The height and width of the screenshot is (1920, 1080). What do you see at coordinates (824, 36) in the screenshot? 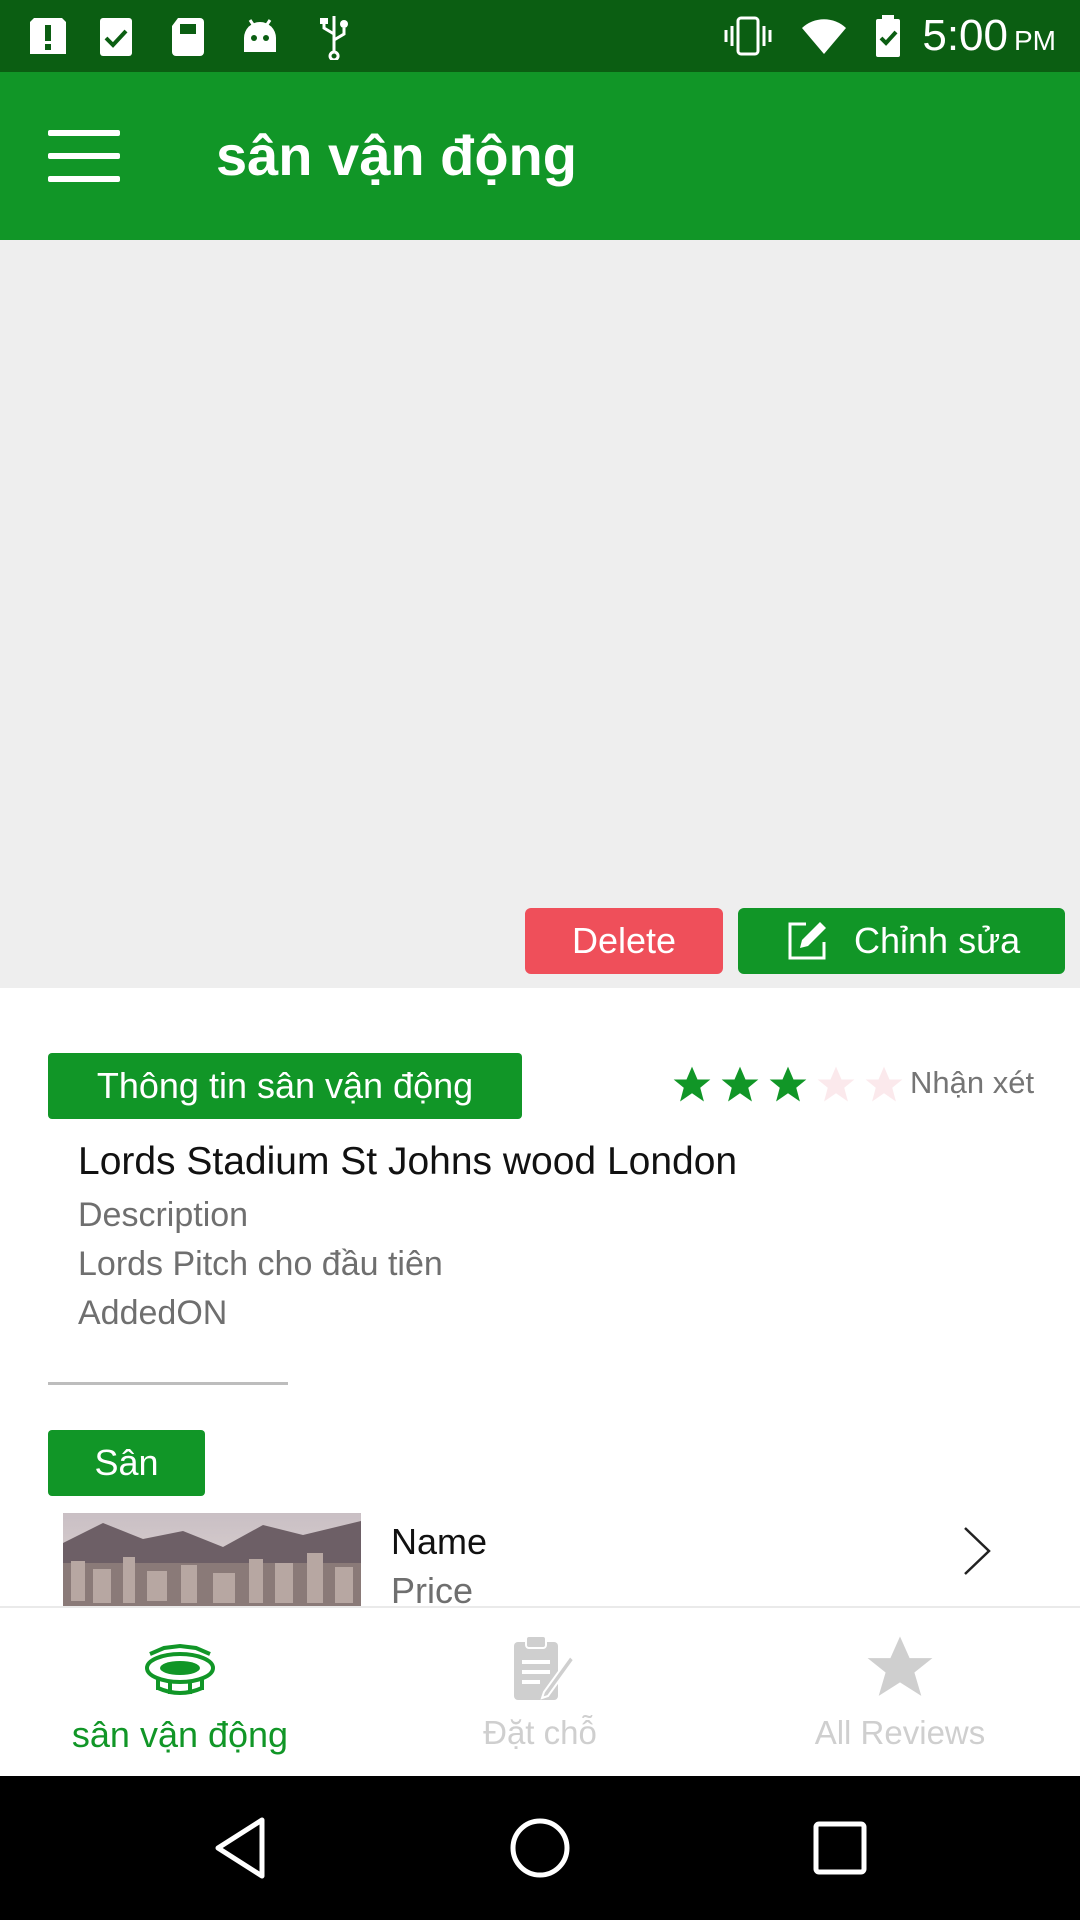
I see `wifi-icon` at bounding box center [824, 36].